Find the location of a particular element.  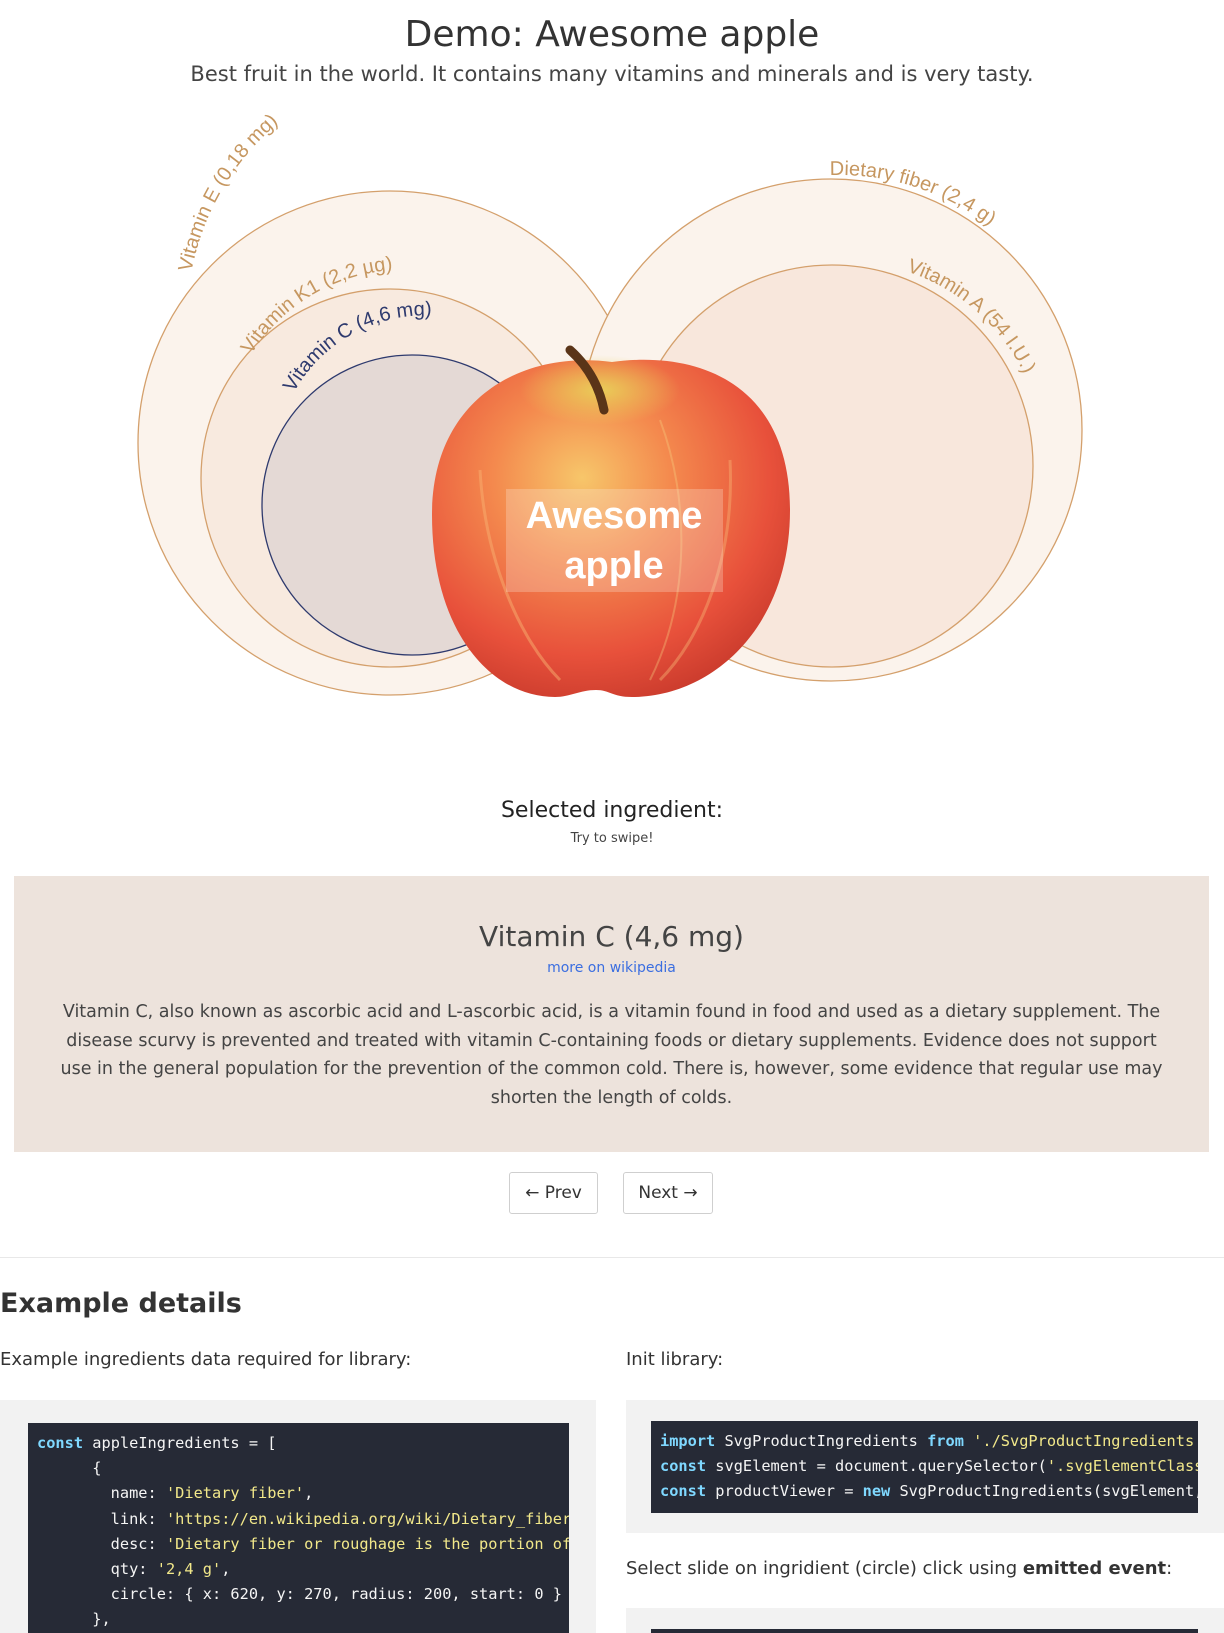

product-label-line2: apple is located at coordinates (613, 566).